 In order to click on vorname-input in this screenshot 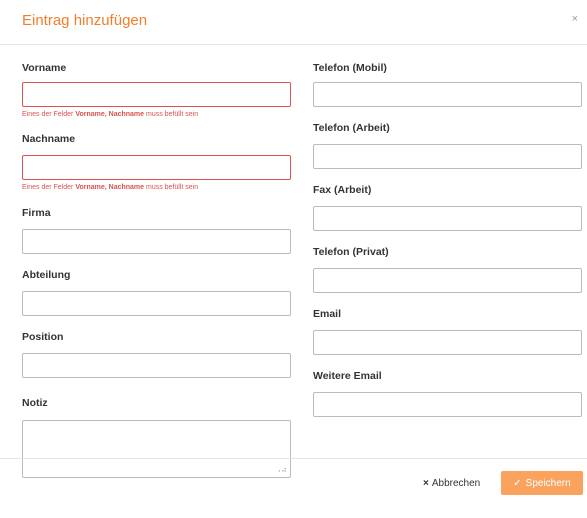, I will do `click(156, 94)`.